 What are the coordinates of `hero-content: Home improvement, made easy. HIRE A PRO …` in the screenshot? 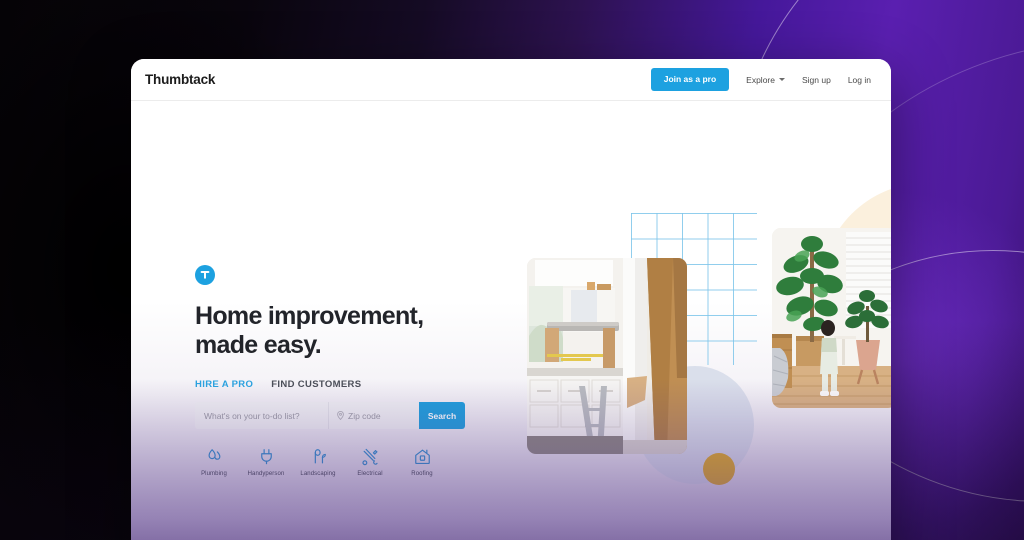 It's located at (345, 371).